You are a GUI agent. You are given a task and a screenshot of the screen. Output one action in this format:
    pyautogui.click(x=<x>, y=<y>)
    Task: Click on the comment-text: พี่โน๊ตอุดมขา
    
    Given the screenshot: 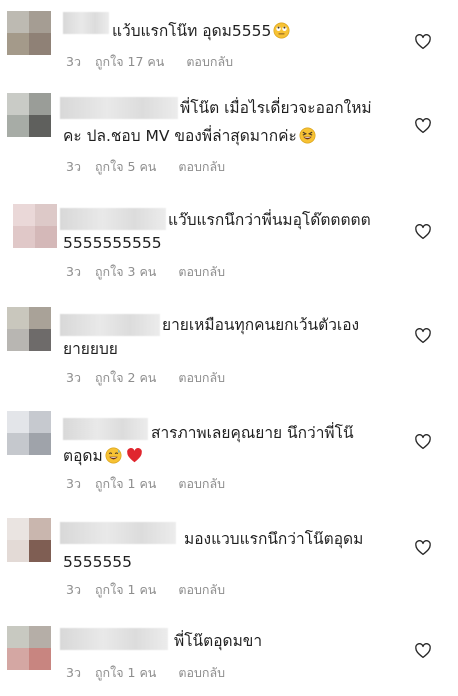 What is the action you would take?
    pyautogui.click(x=218, y=641)
    